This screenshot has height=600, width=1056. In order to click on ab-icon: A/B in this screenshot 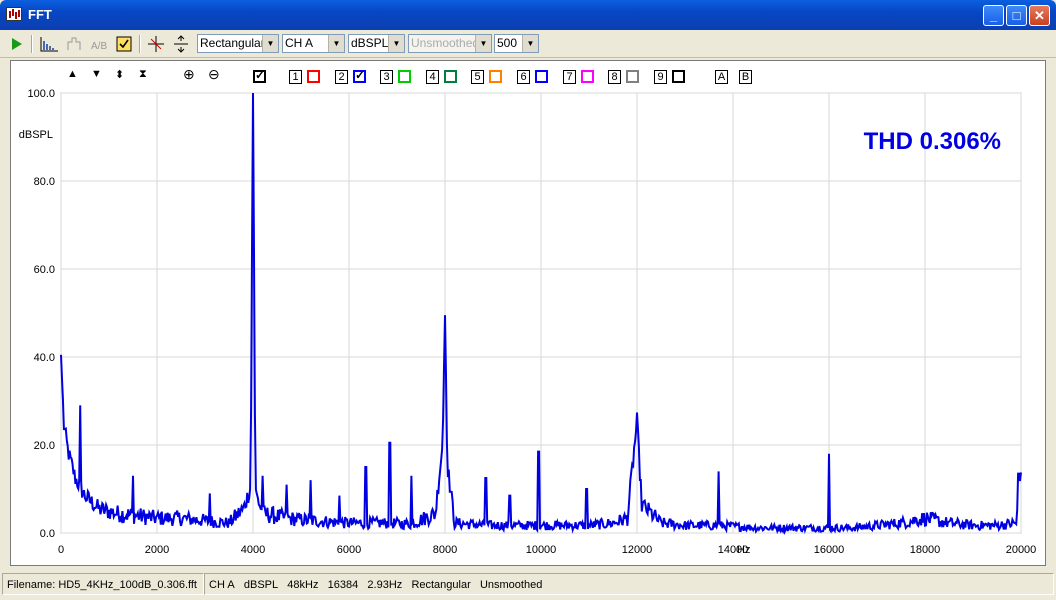, I will do `click(99, 46)`.